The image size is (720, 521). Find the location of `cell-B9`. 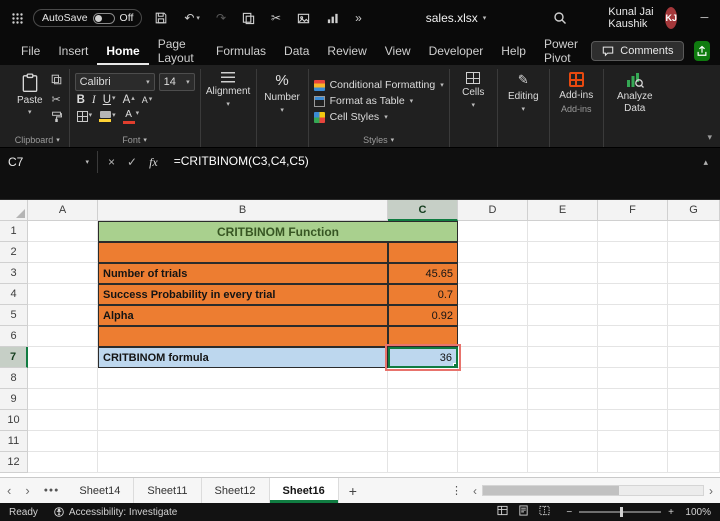

cell-B9 is located at coordinates (243, 399).